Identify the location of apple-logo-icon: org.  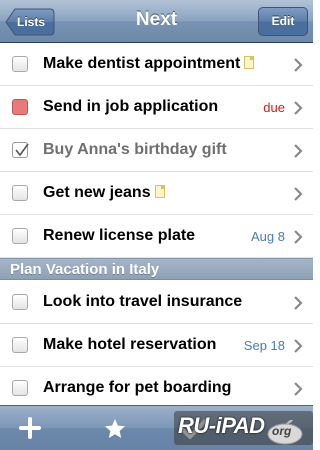
(285, 432).